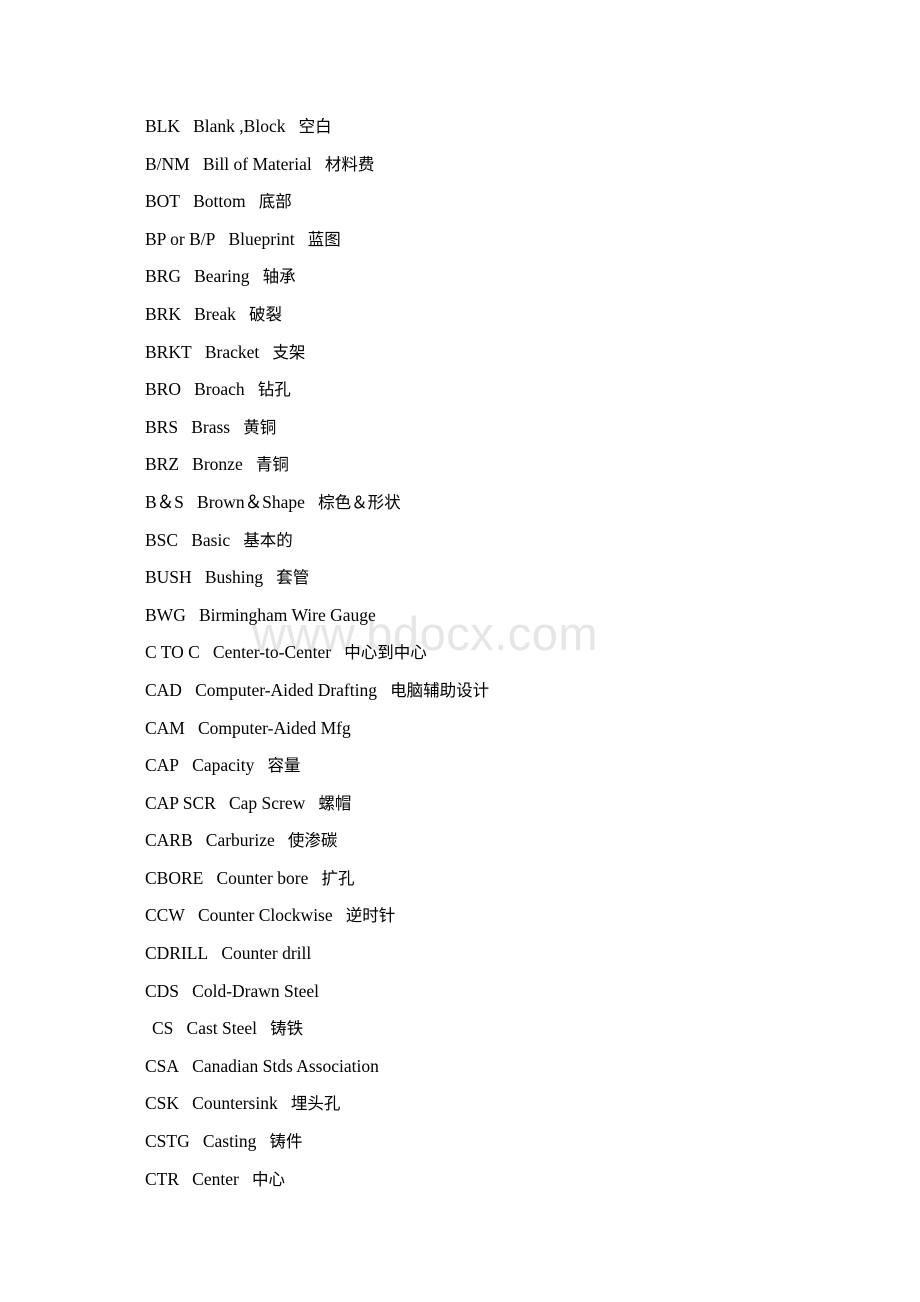 This screenshot has width=920, height=1302. I want to click on glossary-entry: BRKT Bracket 支架, so click(512, 353).